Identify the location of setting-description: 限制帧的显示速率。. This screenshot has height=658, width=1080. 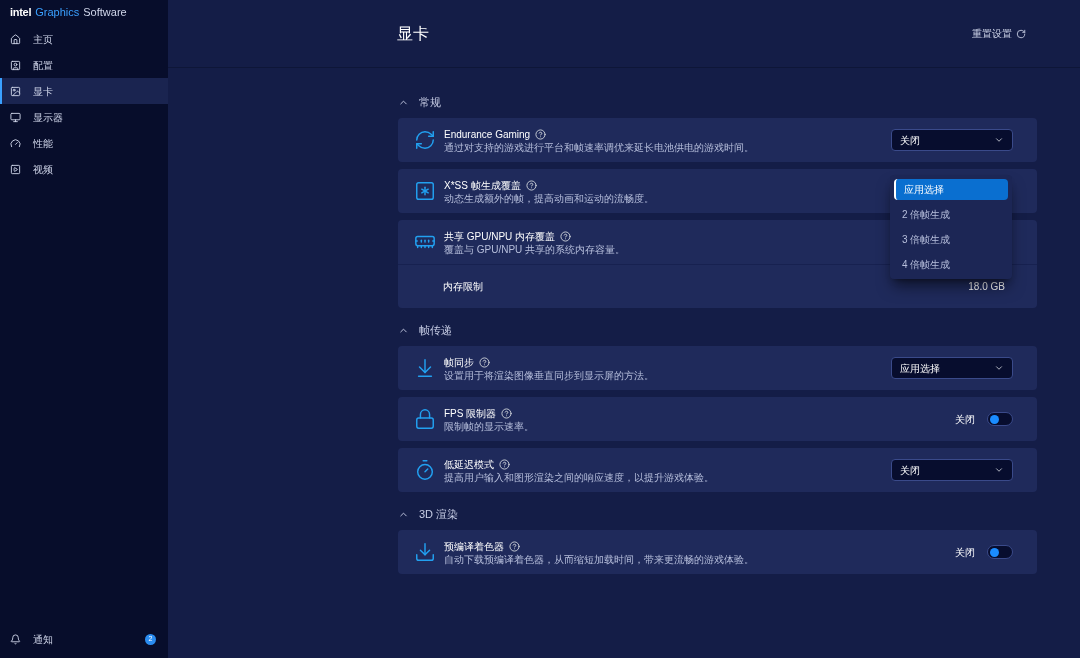
(489, 426).